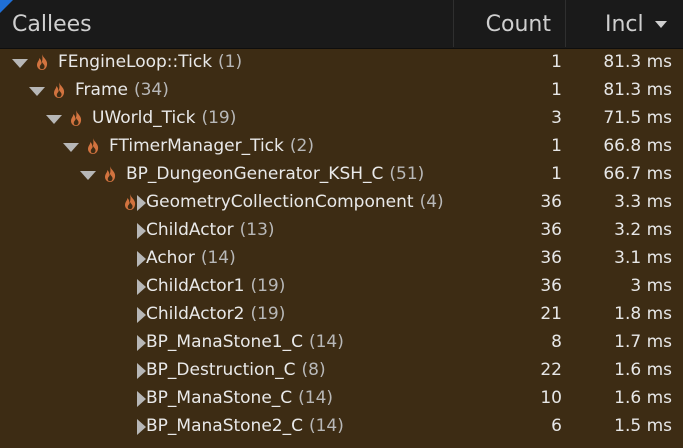 The image size is (683, 448). What do you see at coordinates (190, 230) in the screenshot?
I see `callee-label: ChildActor` at bounding box center [190, 230].